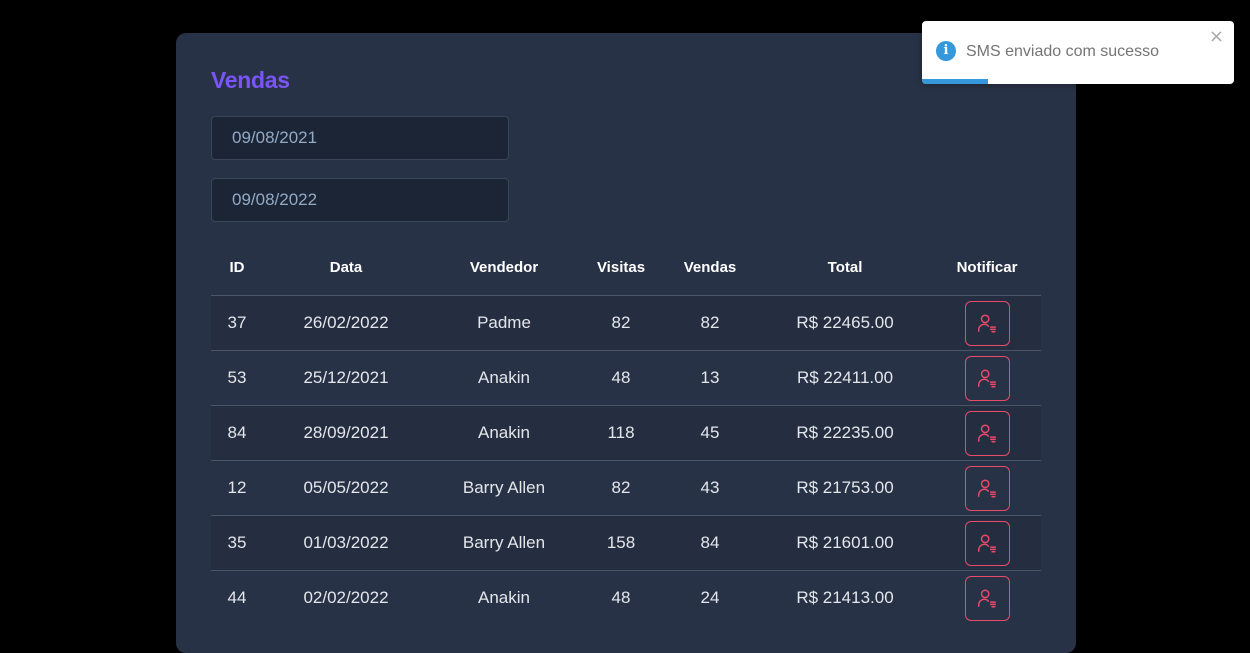  What do you see at coordinates (346, 378) in the screenshot?
I see `cell-date: 25/12/2021` at bounding box center [346, 378].